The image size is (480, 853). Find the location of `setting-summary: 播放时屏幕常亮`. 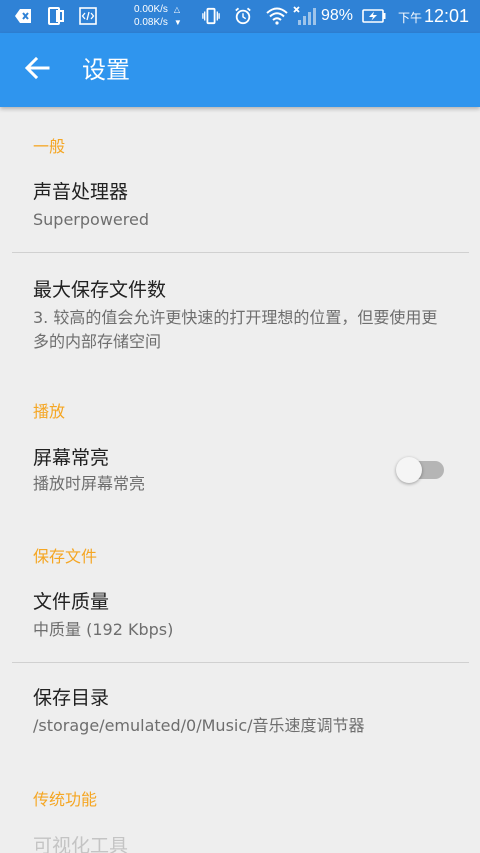

setting-summary: 播放时屏幕常亮 is located at coordinates (89, 483).